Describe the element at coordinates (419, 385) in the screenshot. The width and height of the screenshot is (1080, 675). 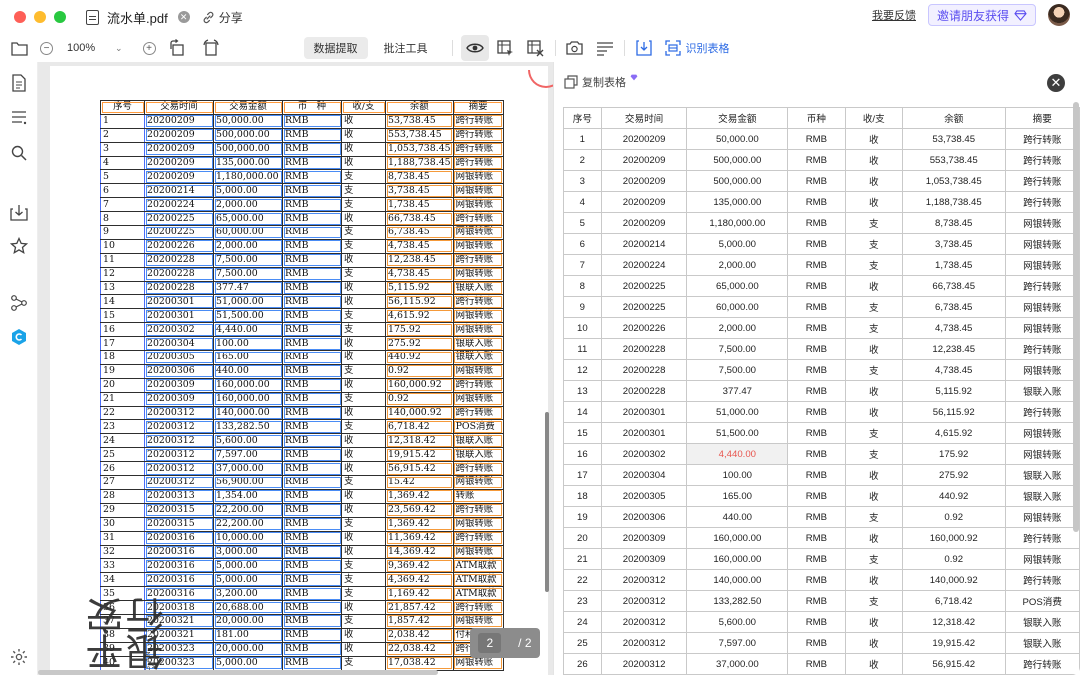
I see `pdf-table-cell: 160,000.92` at that location.